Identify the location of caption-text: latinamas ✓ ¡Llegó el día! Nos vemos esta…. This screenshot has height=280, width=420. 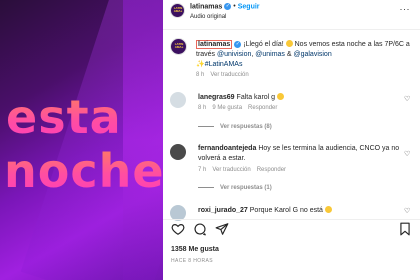
(305, 55).